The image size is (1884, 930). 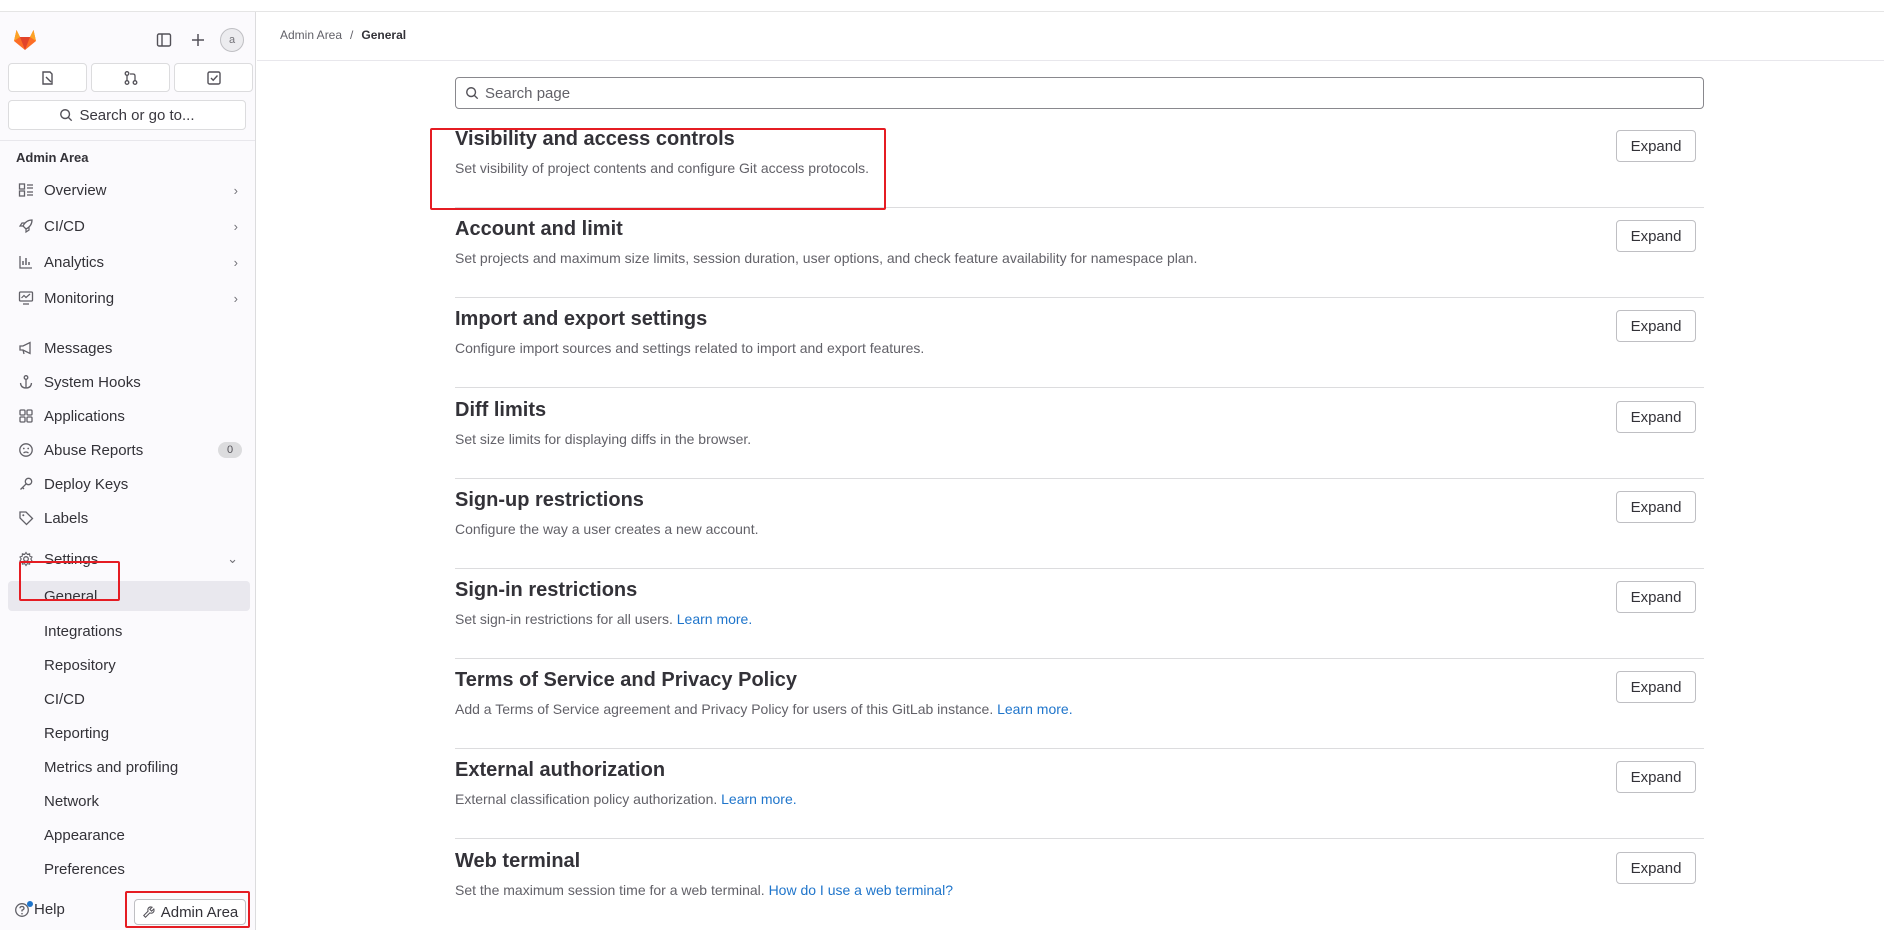 What do you see at coordinates (49, 909) in the screenshot?
I see `help-label: Help` at bounding box center [49, 909].